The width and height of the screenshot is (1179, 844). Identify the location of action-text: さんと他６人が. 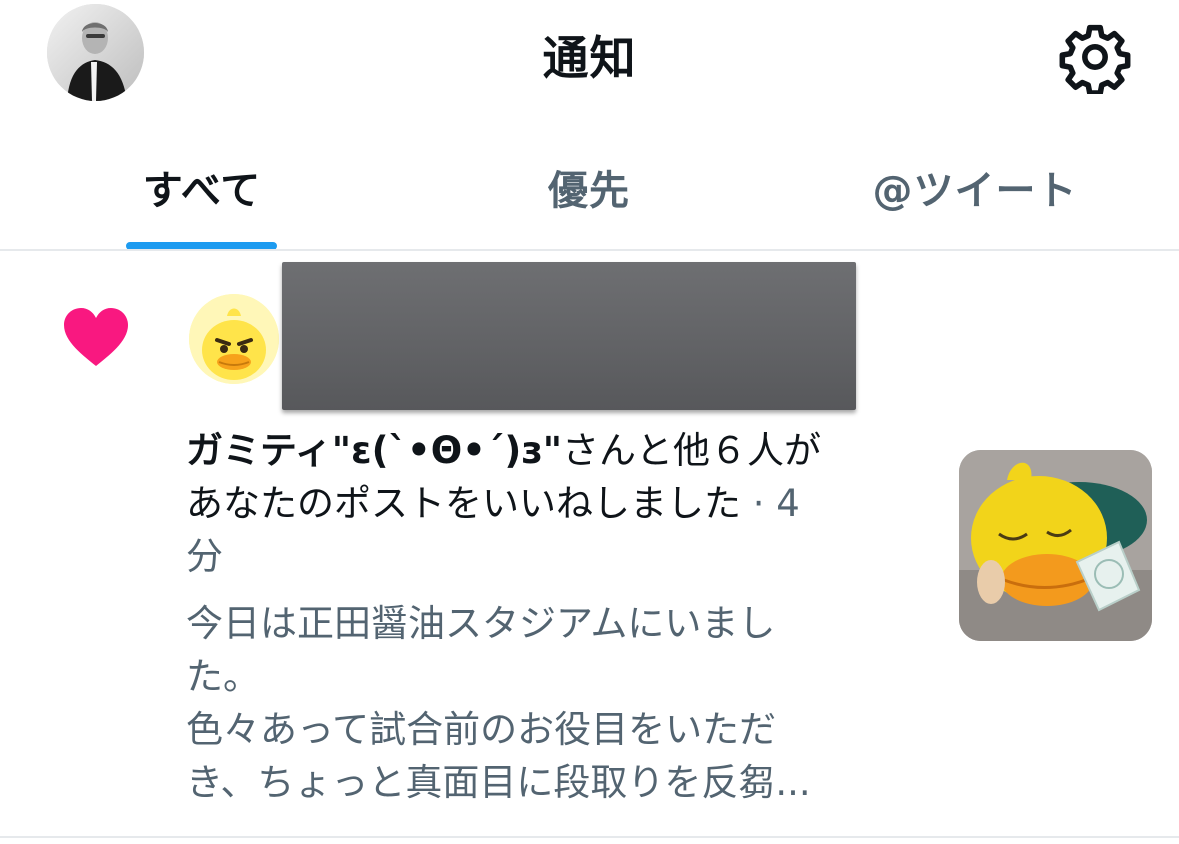
(691, 450).